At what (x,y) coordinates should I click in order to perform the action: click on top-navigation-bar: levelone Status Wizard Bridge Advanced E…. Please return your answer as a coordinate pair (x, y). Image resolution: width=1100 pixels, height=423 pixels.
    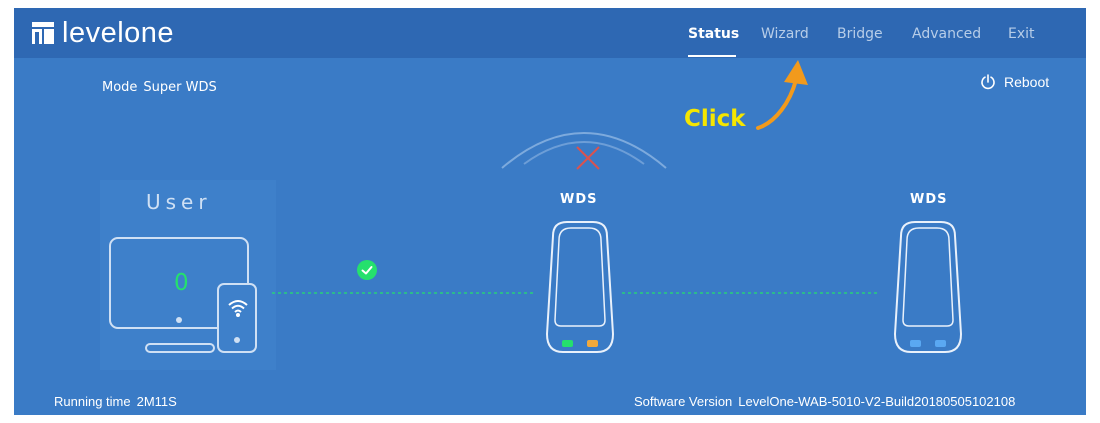
    Looking at the image, I should click on (550, 33).